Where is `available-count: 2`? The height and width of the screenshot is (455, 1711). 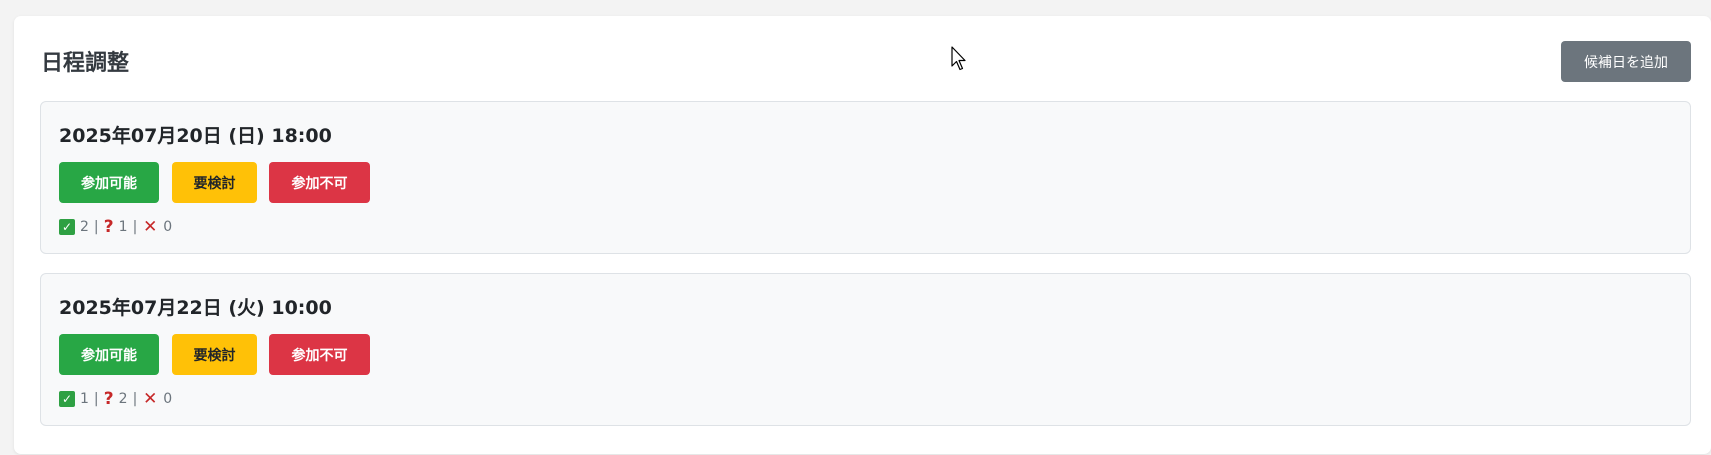 available-count: 2 is located at coordinates (84, 227).